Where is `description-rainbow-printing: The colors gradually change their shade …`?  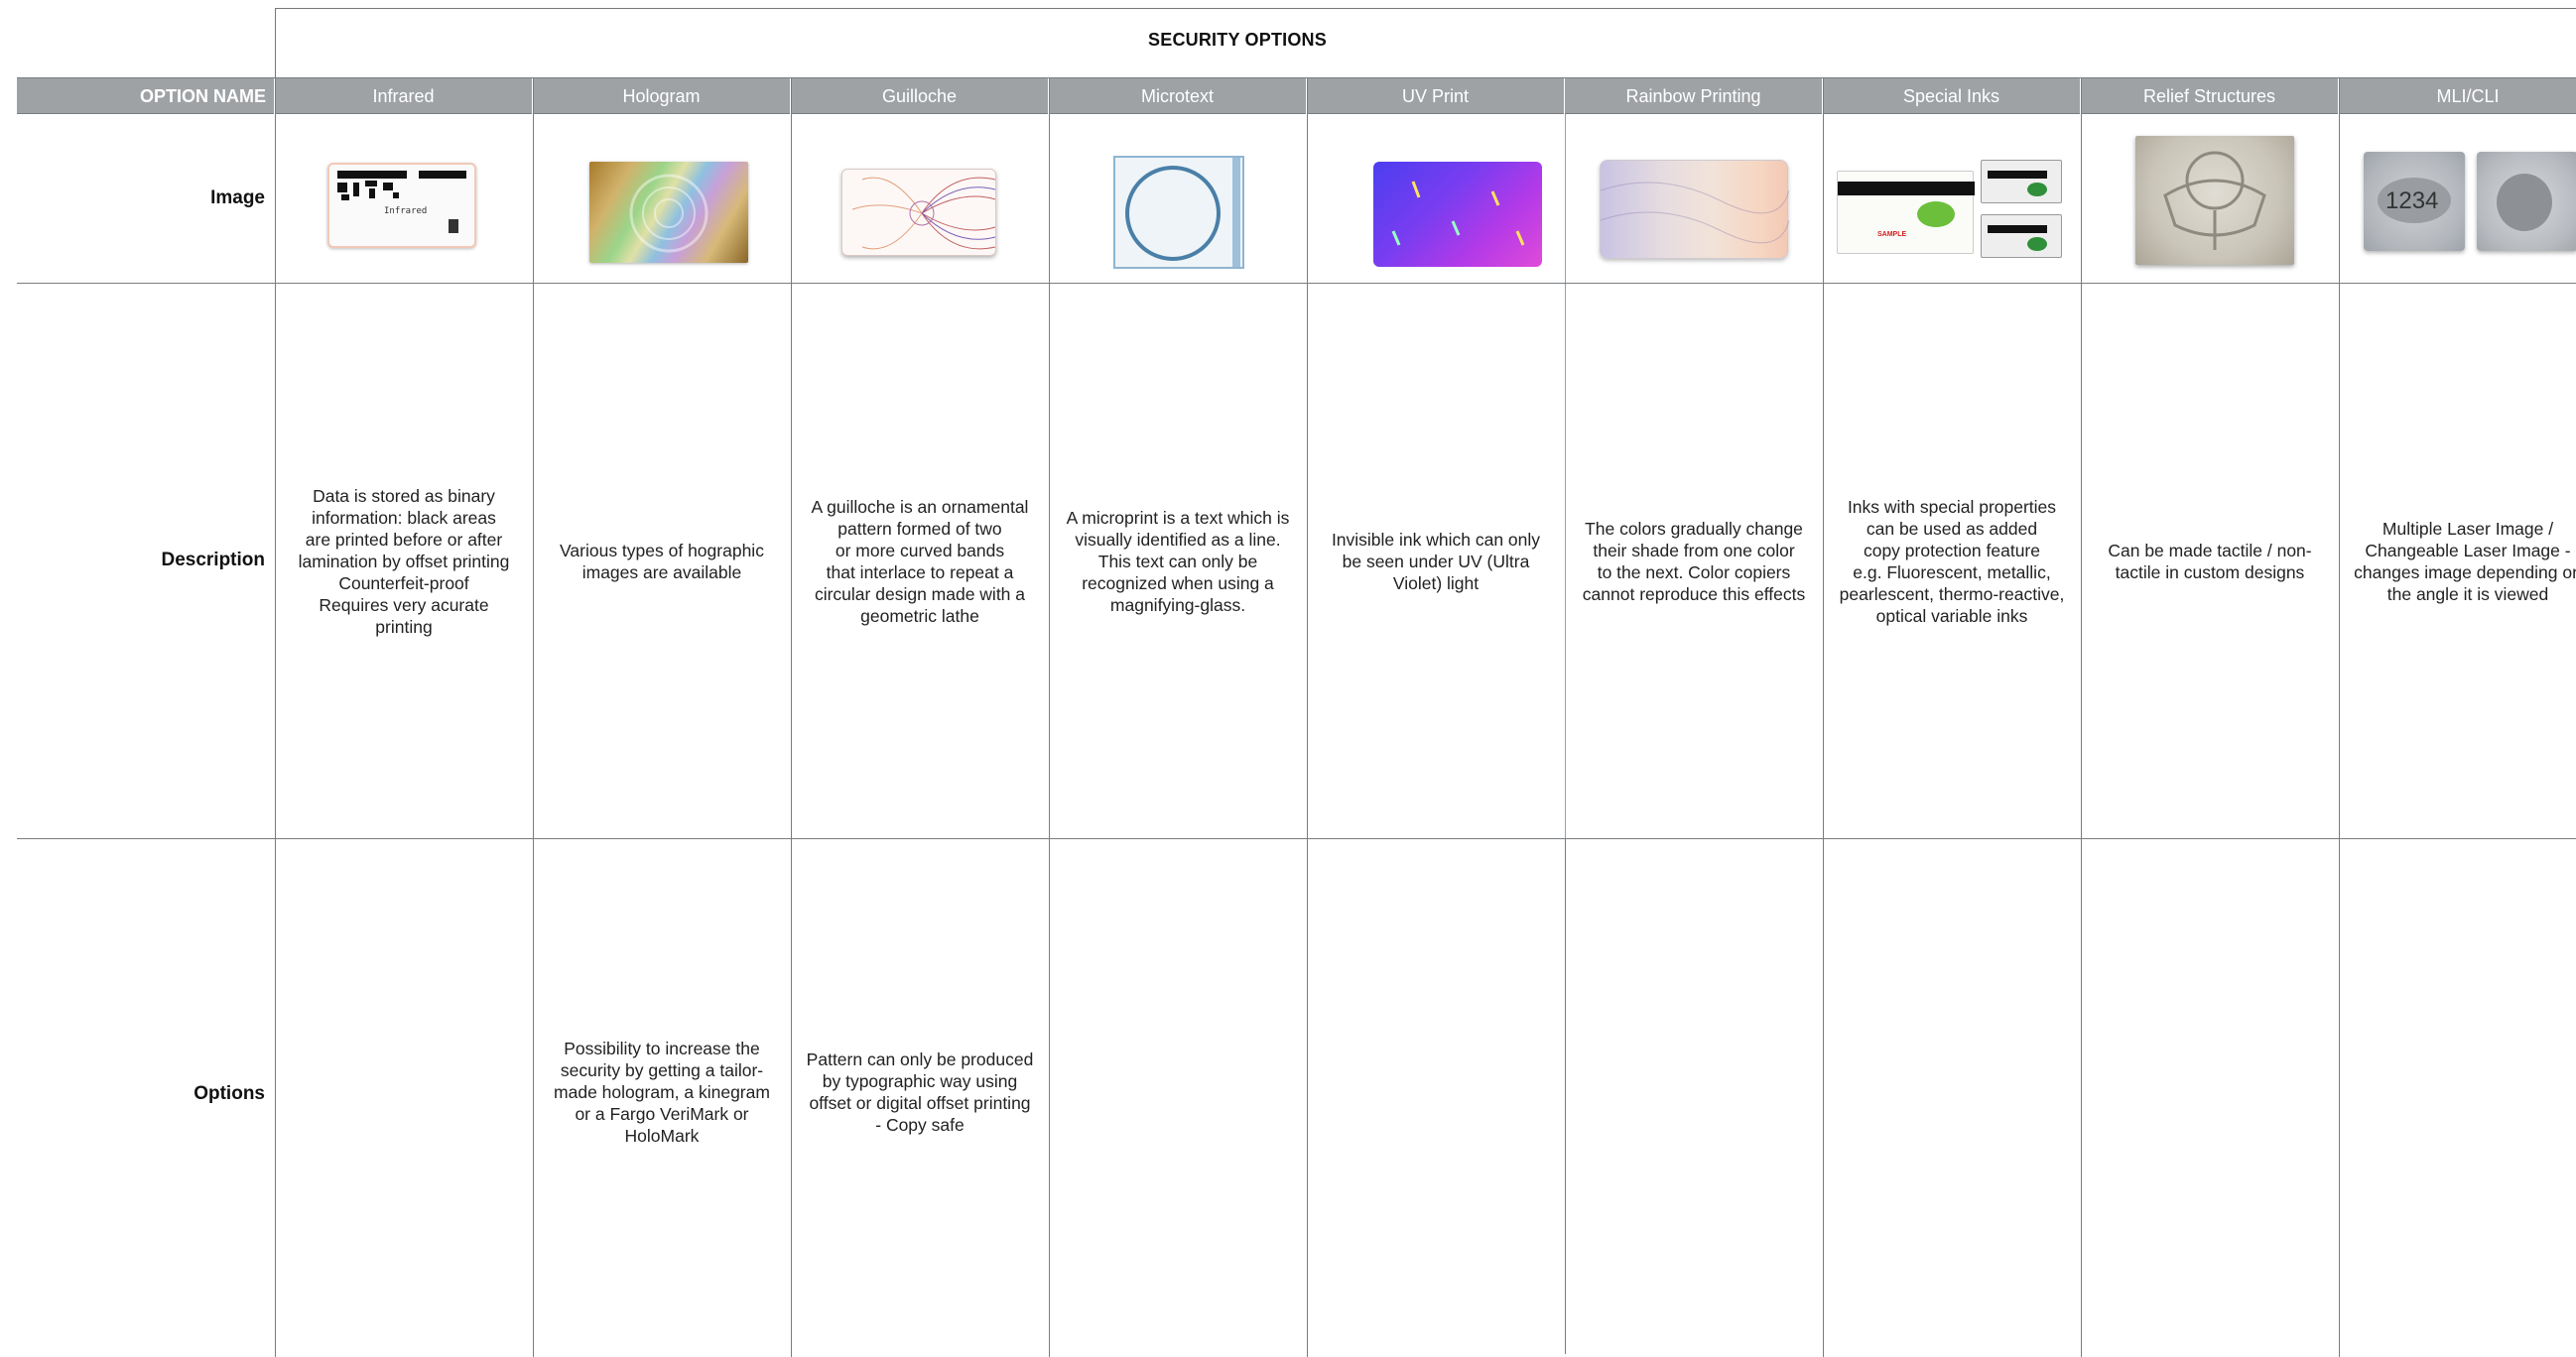
description-rainbow-printing: The colors gradually change their shade … is located at coordinates (1694, 561).